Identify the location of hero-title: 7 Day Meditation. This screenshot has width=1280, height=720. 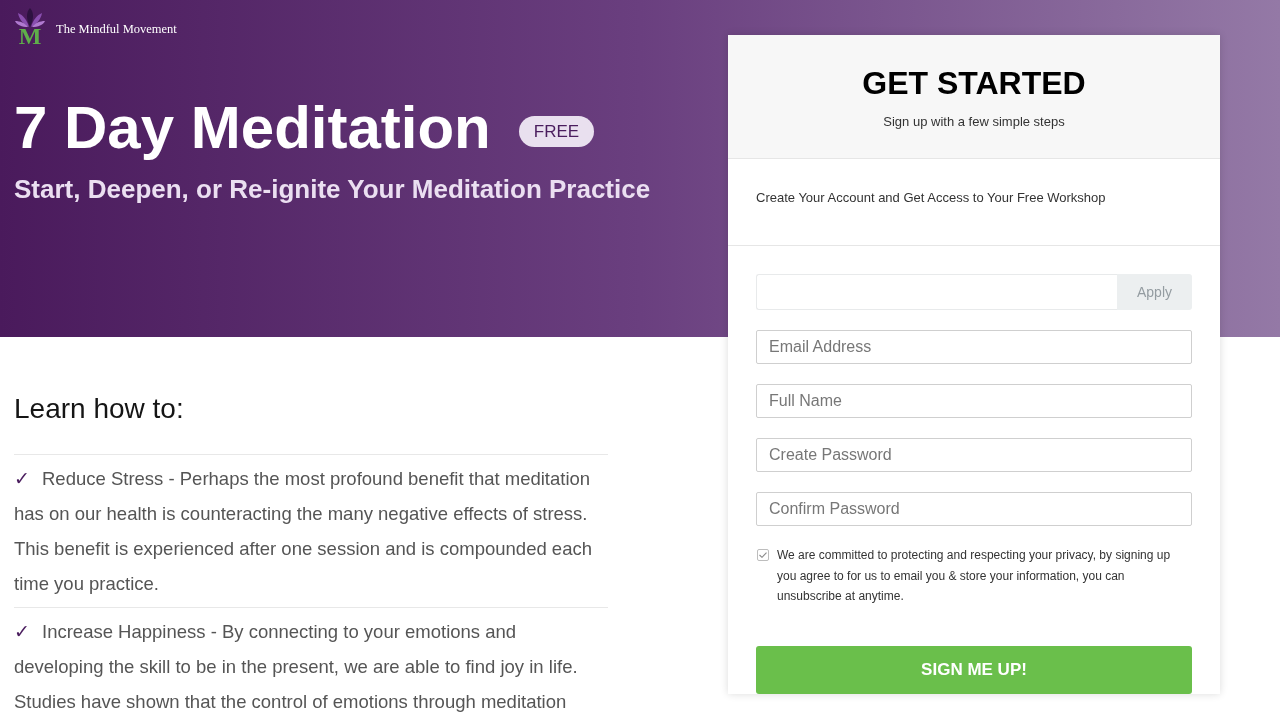
(252, 128).